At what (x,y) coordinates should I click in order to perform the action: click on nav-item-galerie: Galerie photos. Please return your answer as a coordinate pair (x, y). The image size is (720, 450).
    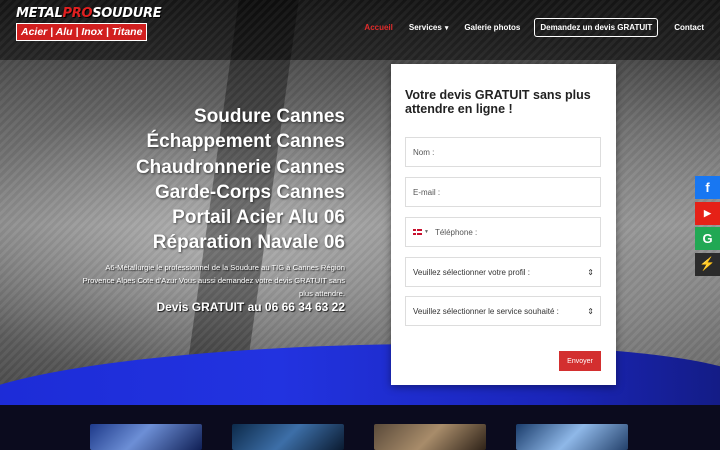
    Looking at the image, I should click on (492, 27).